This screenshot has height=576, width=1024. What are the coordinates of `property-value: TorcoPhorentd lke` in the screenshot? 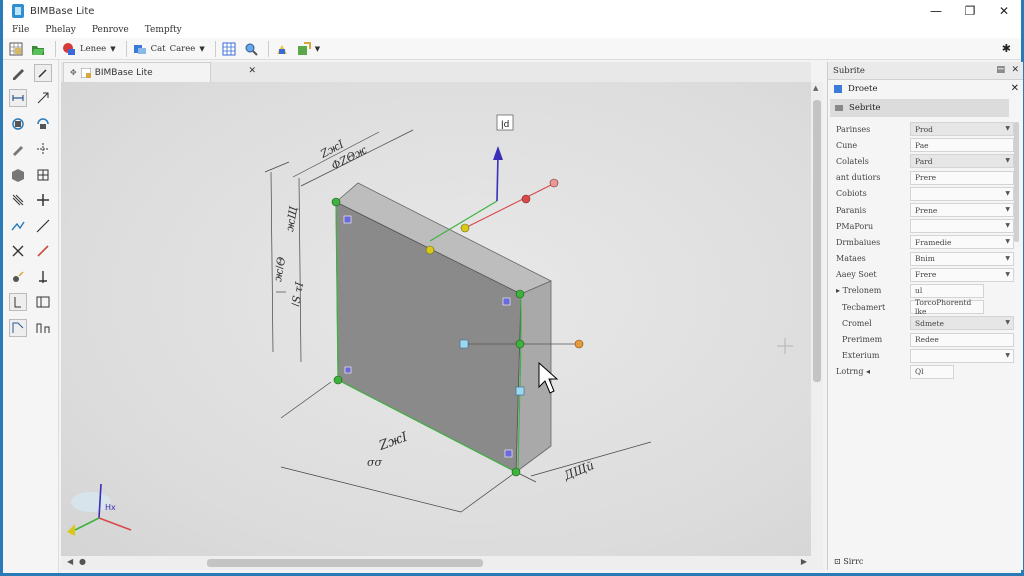 It's located at (947, 307).